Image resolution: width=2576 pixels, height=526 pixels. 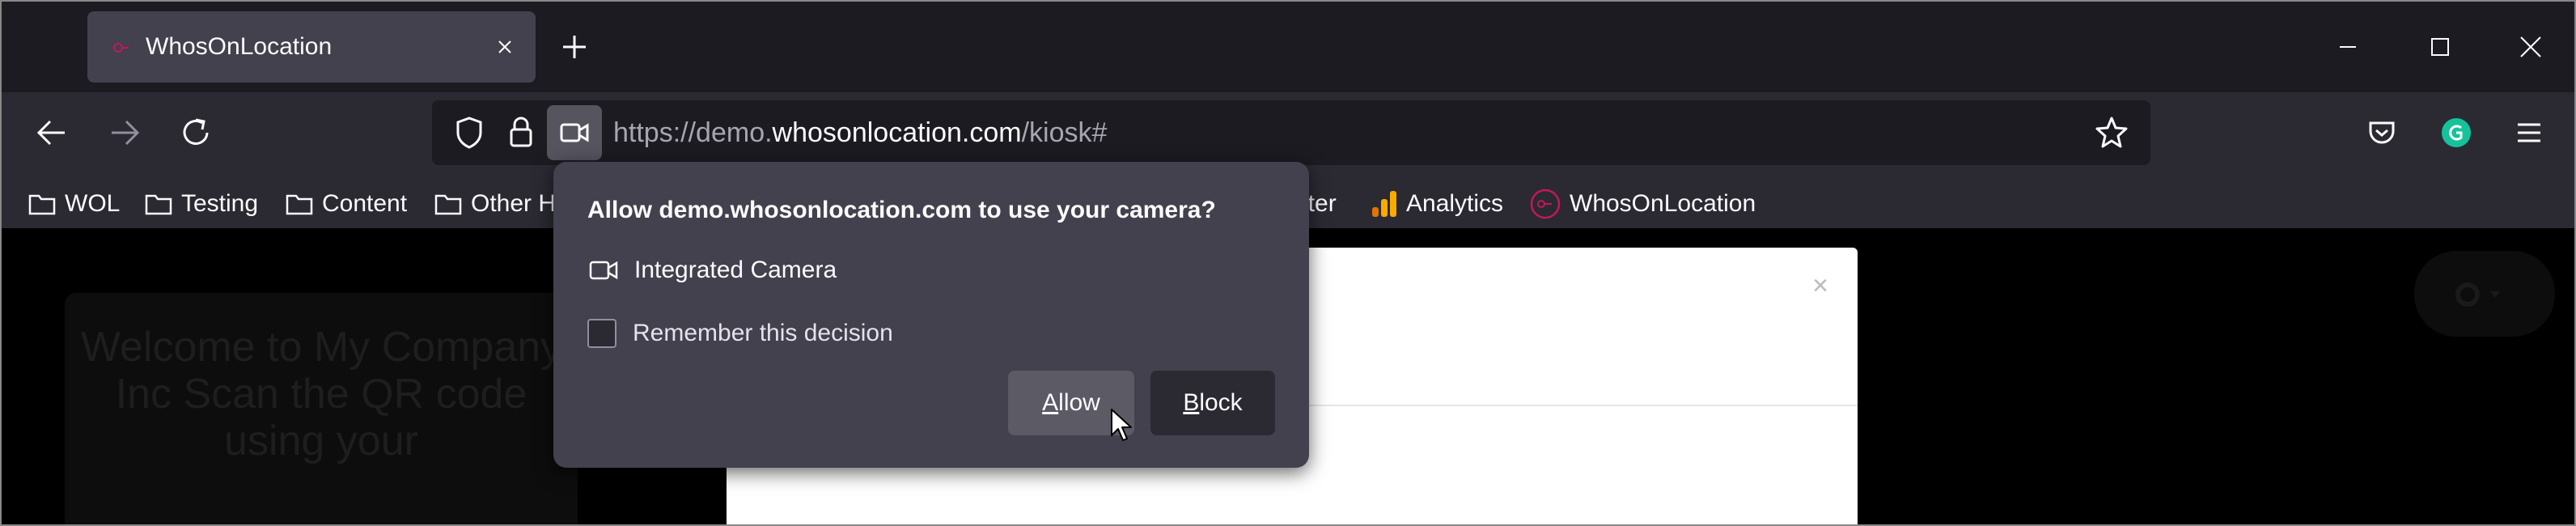 I want to click on bookmark-star-icon, so click(x=2112, y=133).